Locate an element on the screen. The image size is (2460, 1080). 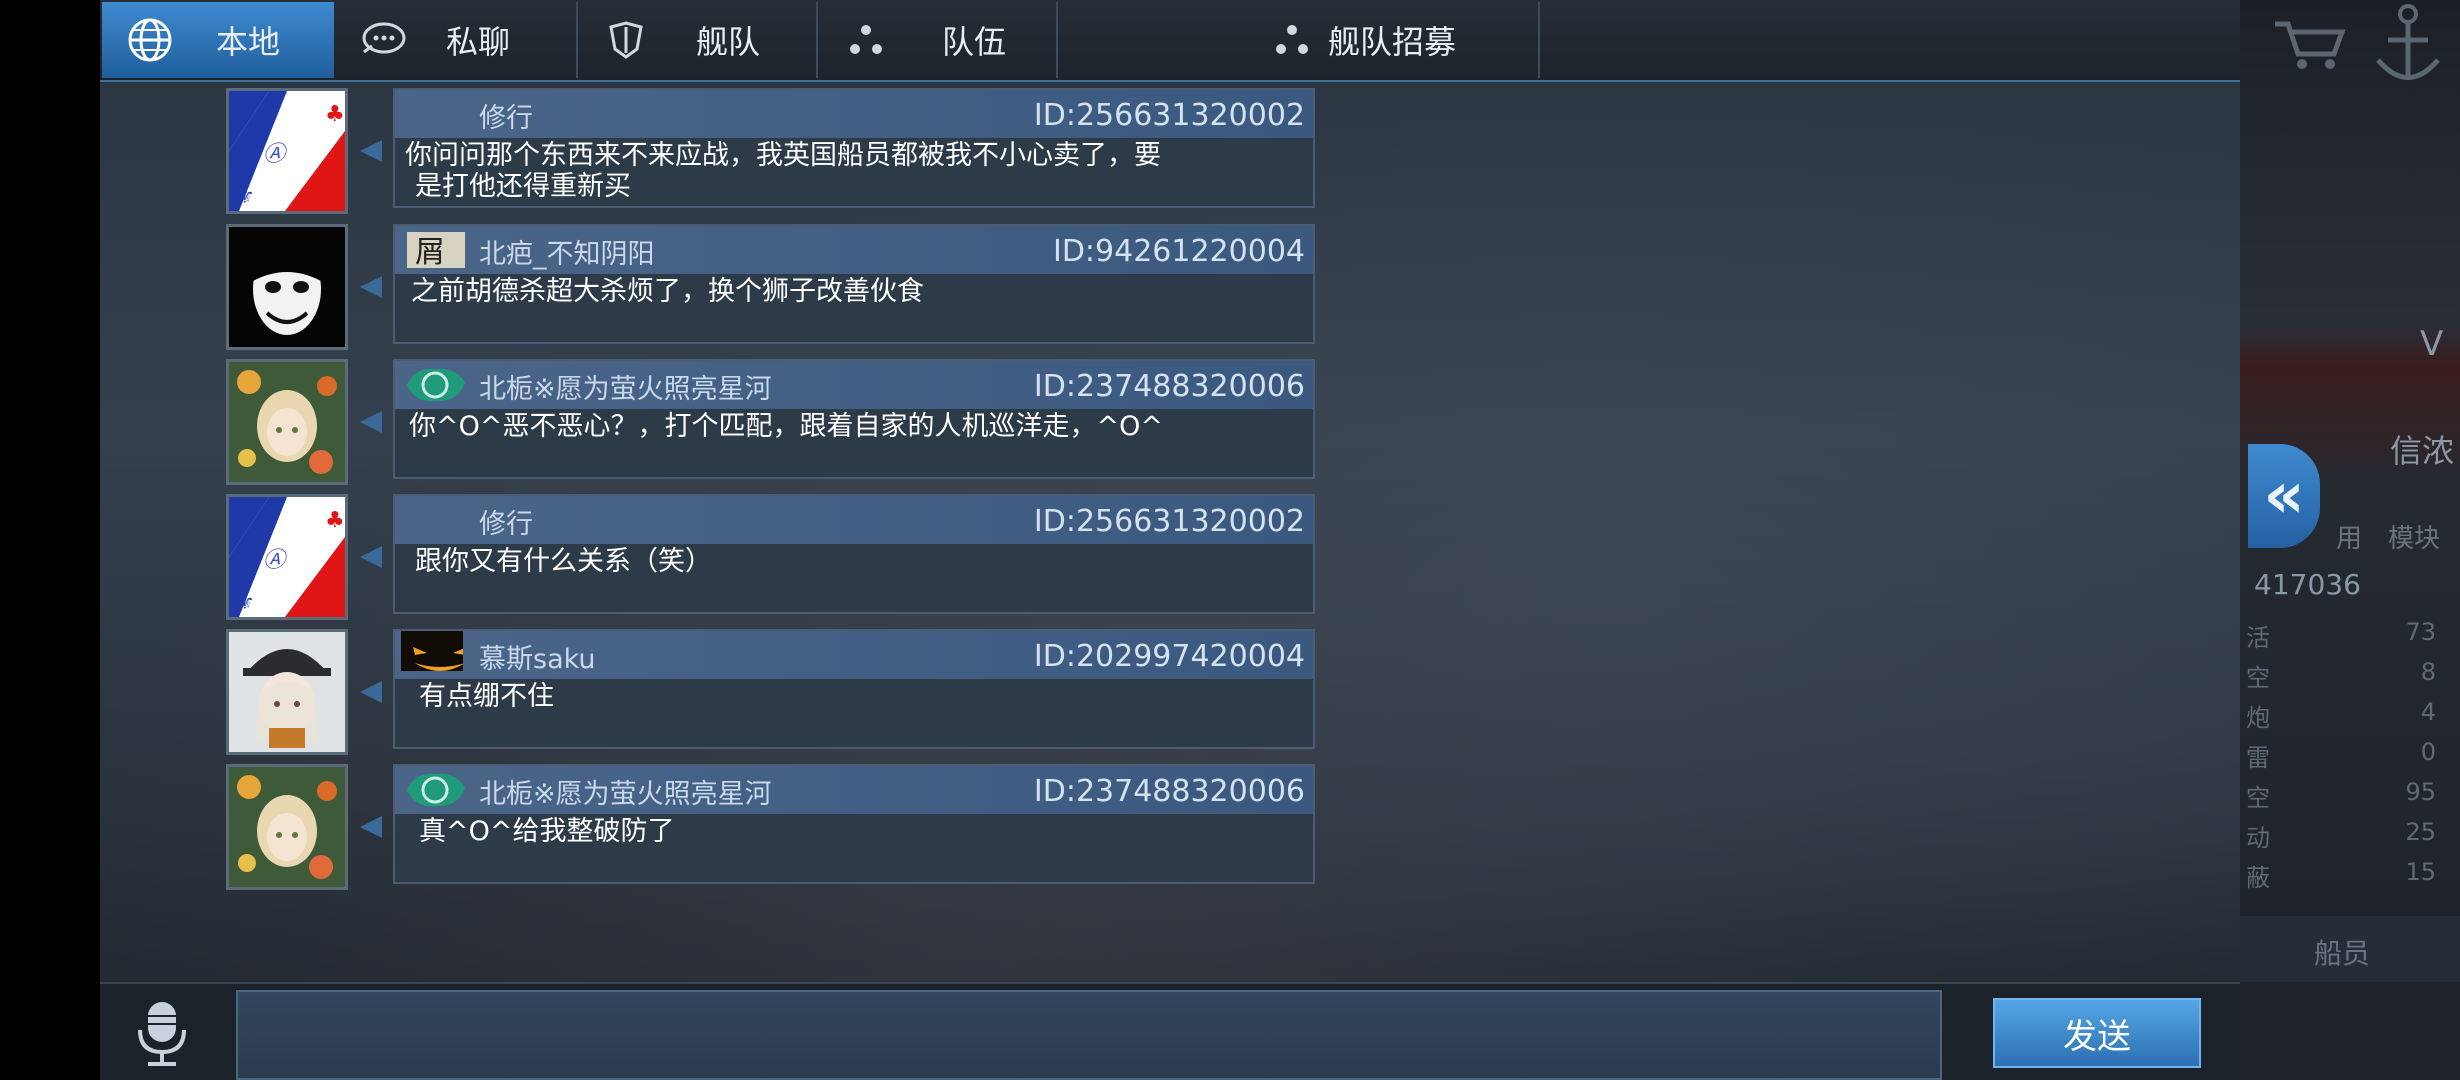
stat-row: 空 95 is located at coordinates (2341, 796).